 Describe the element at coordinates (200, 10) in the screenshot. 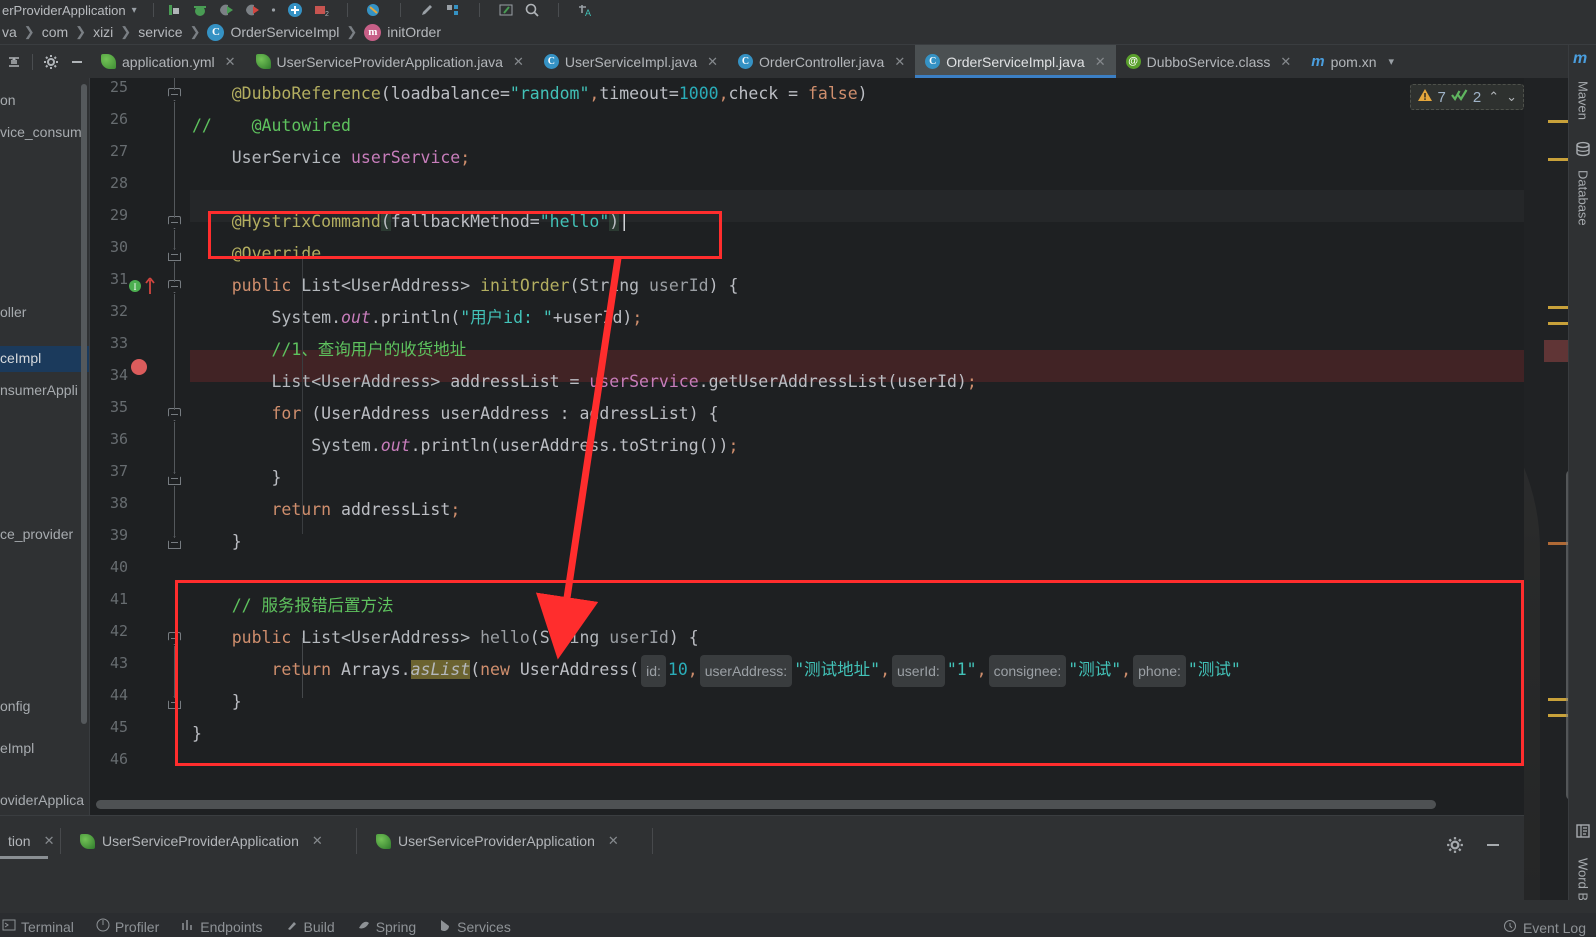

I see `debug-icon` at that location.